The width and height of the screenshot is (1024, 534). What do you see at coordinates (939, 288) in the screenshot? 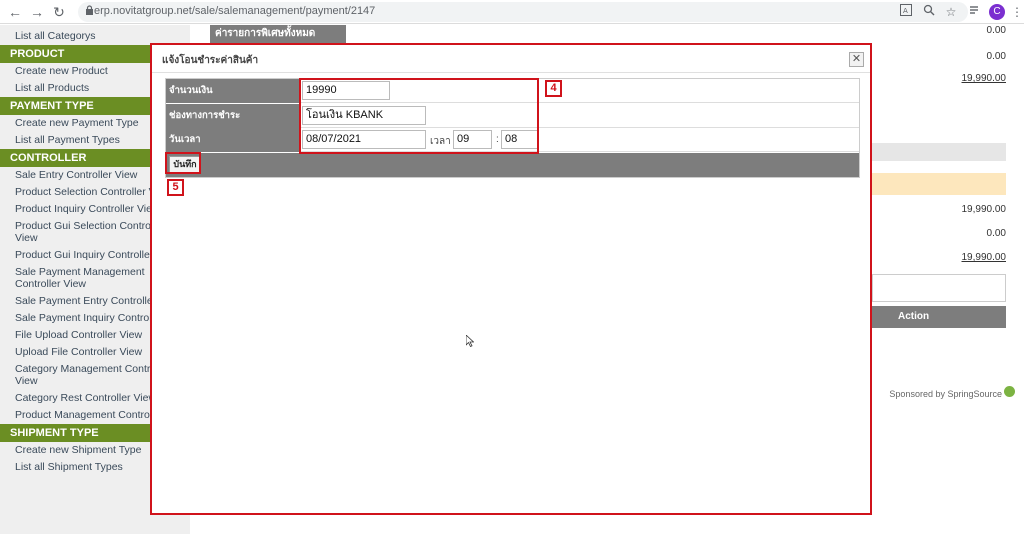
I see `empty-box` at bounding box center [939, 288].